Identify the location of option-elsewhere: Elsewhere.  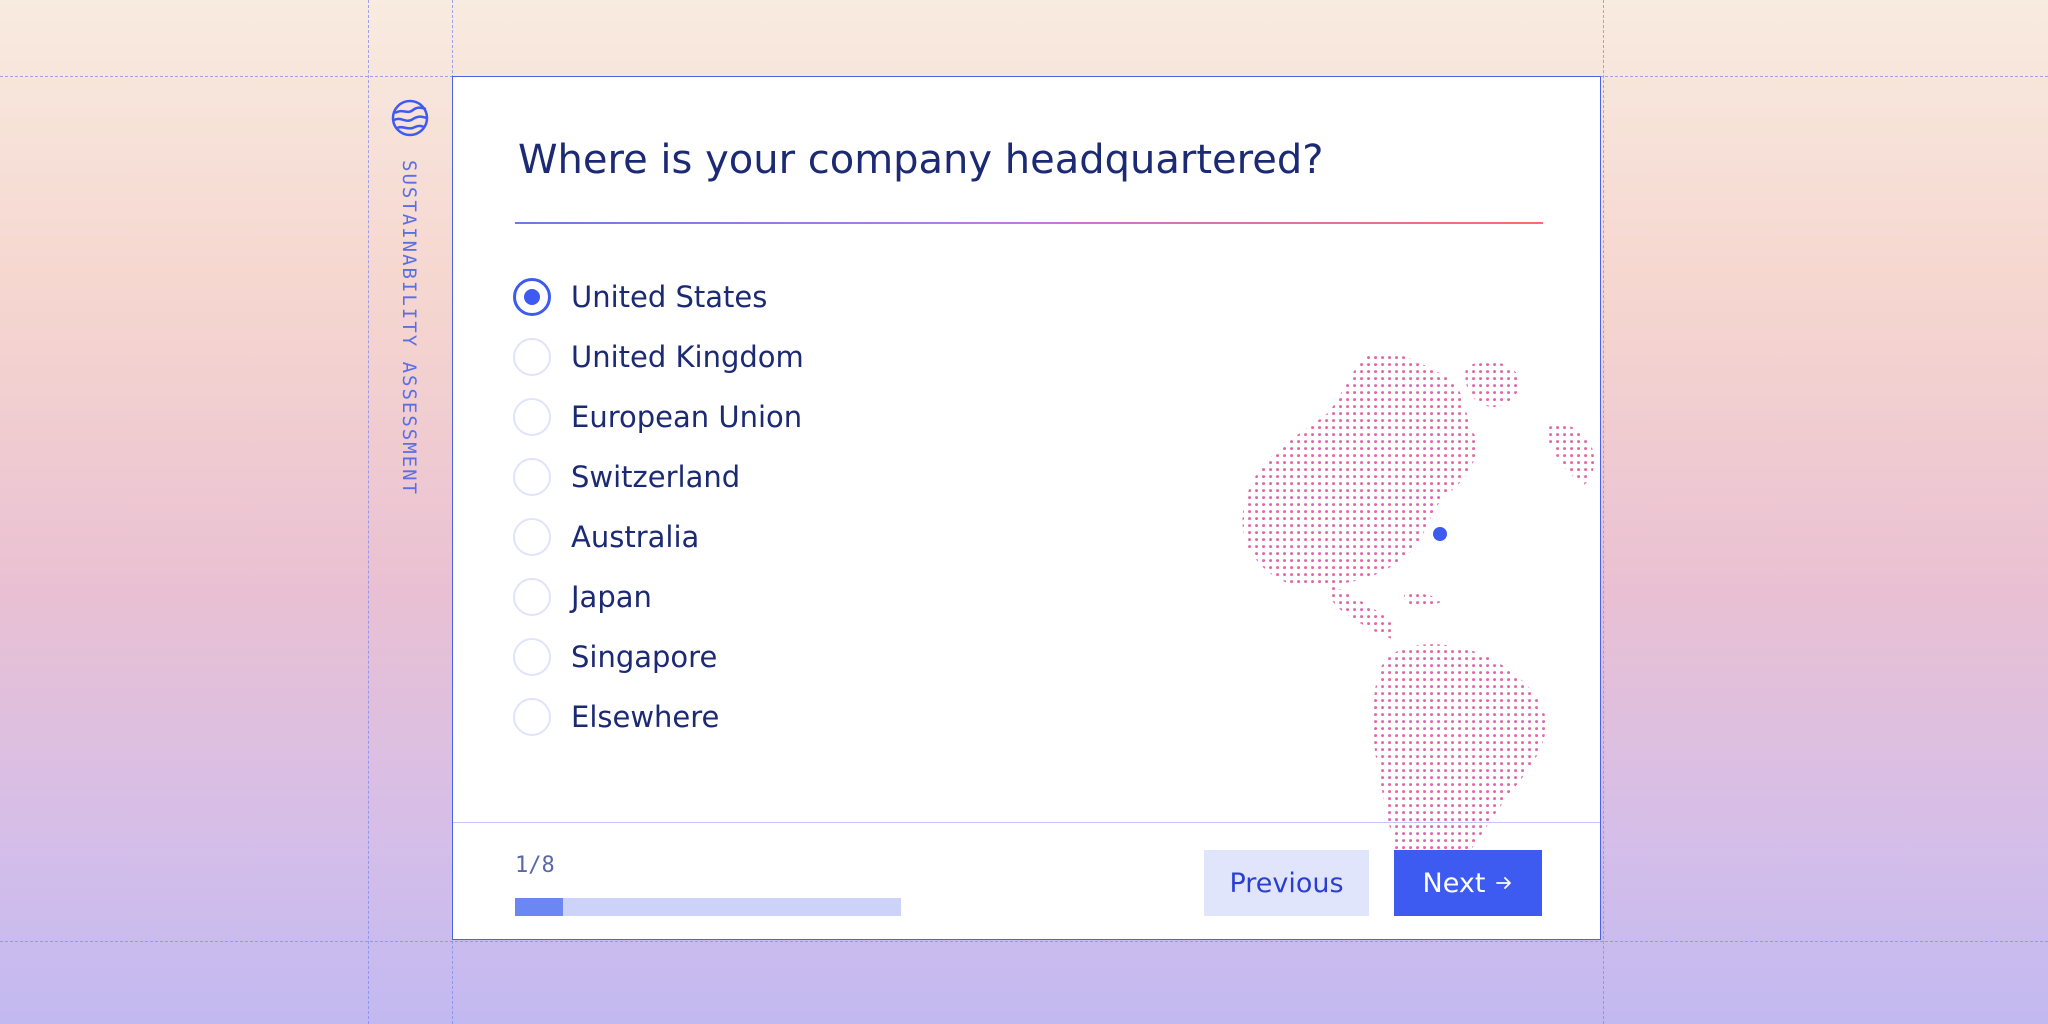
(658, 717).